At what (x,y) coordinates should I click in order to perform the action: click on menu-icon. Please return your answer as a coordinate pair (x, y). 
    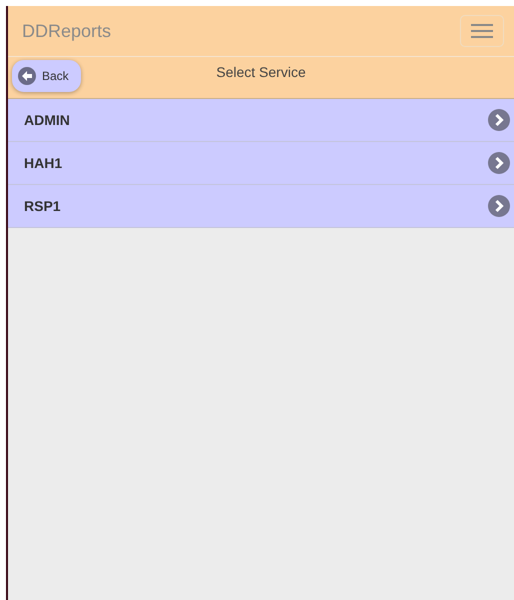
    Looking at the image, I should click on (482, 31).